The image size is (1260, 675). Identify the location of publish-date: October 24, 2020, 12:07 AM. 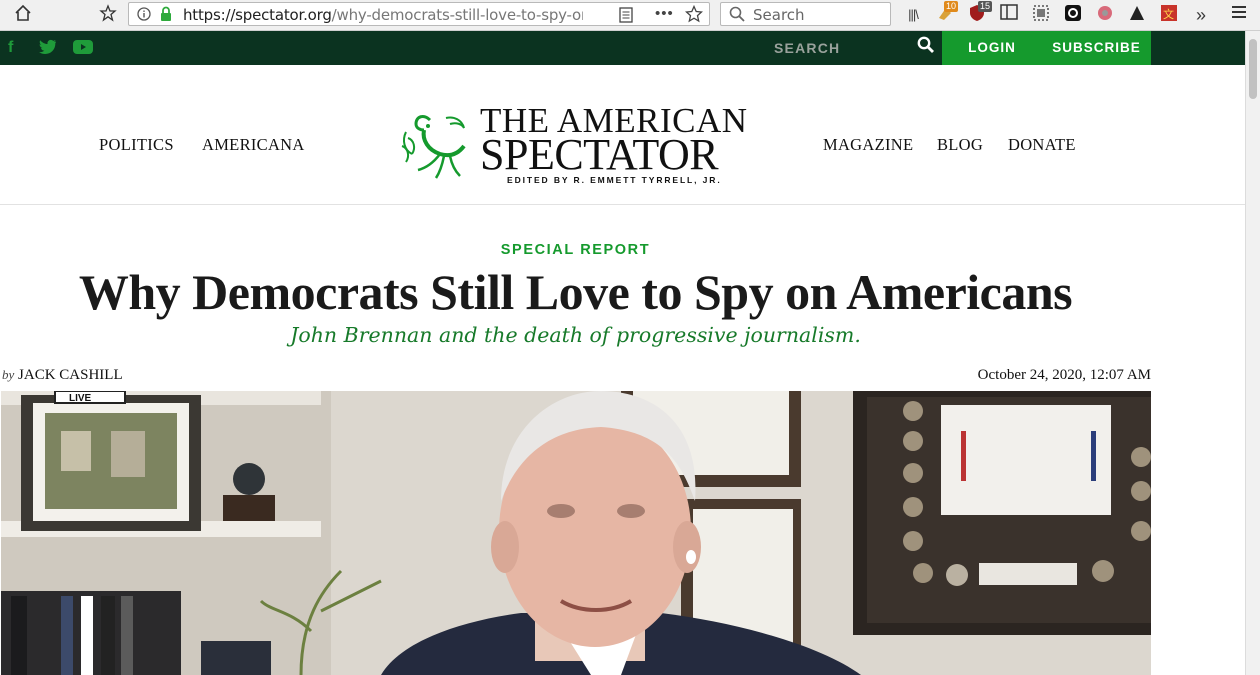
(1064, 375).